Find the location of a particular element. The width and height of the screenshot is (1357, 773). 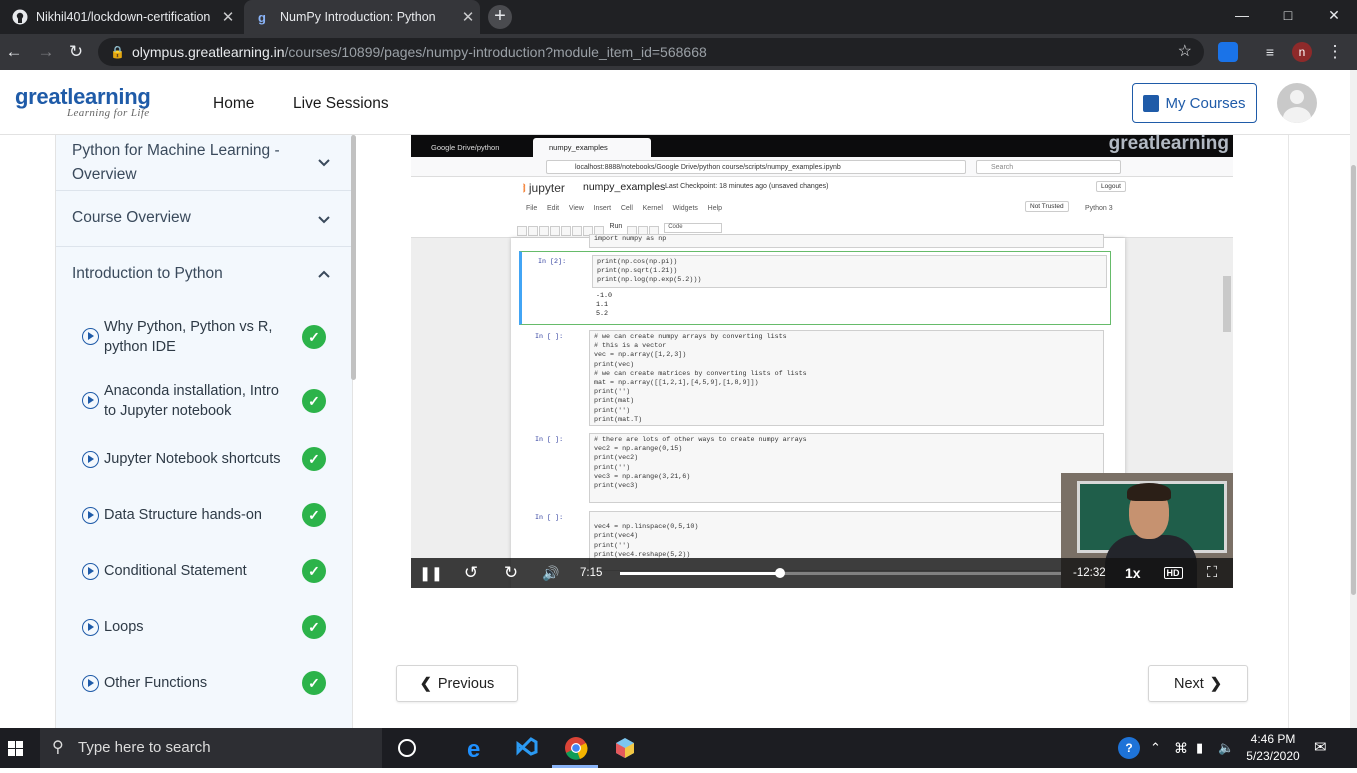

section-intro-python: Introduction to Python is located at coordinates (204, 275).